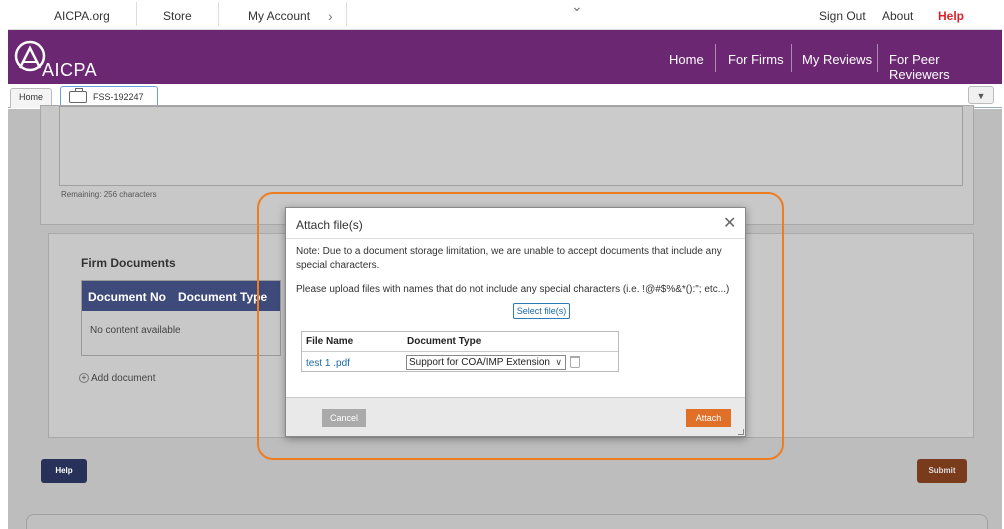  What do you see at coordinates (78, 95) in the screenshot?
I see `briefcase-icon` at bounding box center [78, 95].